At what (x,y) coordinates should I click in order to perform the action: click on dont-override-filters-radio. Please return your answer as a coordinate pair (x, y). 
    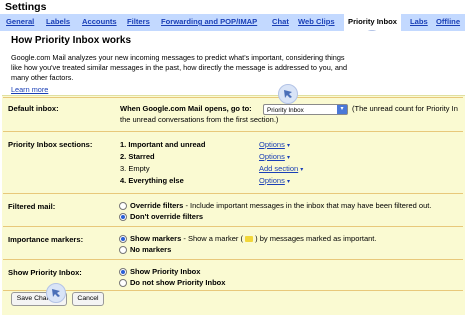
    Looking at the image, I should click on (123, 217).